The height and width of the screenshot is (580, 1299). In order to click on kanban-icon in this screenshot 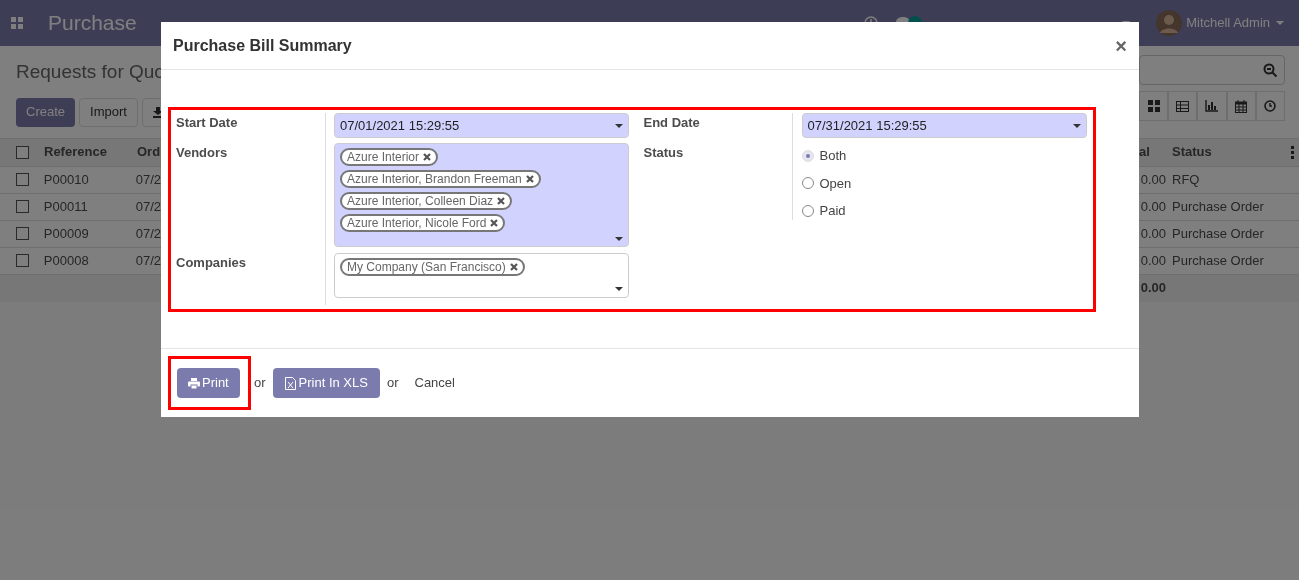, I will do `click(1153, 106)`.